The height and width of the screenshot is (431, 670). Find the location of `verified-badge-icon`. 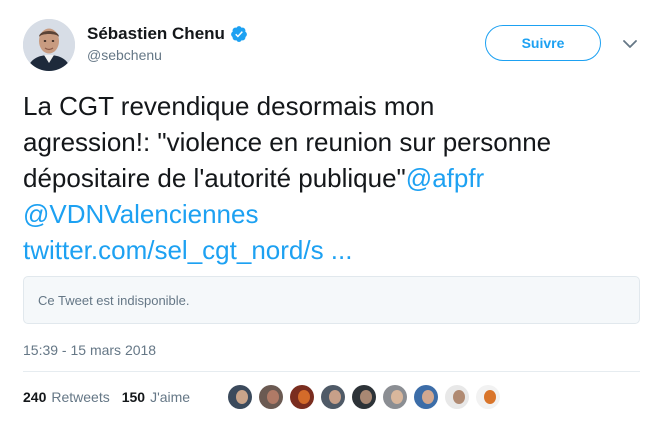

verified-badge-icon is located at coordinates (239, 34).